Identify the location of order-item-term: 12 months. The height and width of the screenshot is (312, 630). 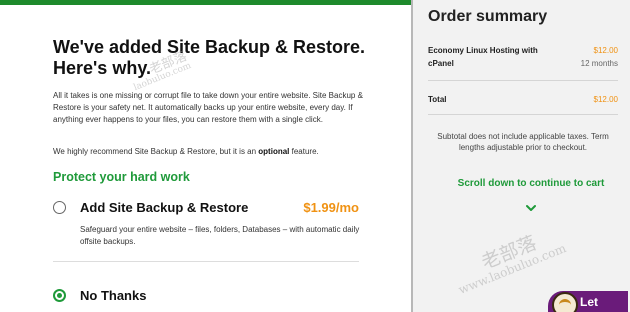
(599, 63).